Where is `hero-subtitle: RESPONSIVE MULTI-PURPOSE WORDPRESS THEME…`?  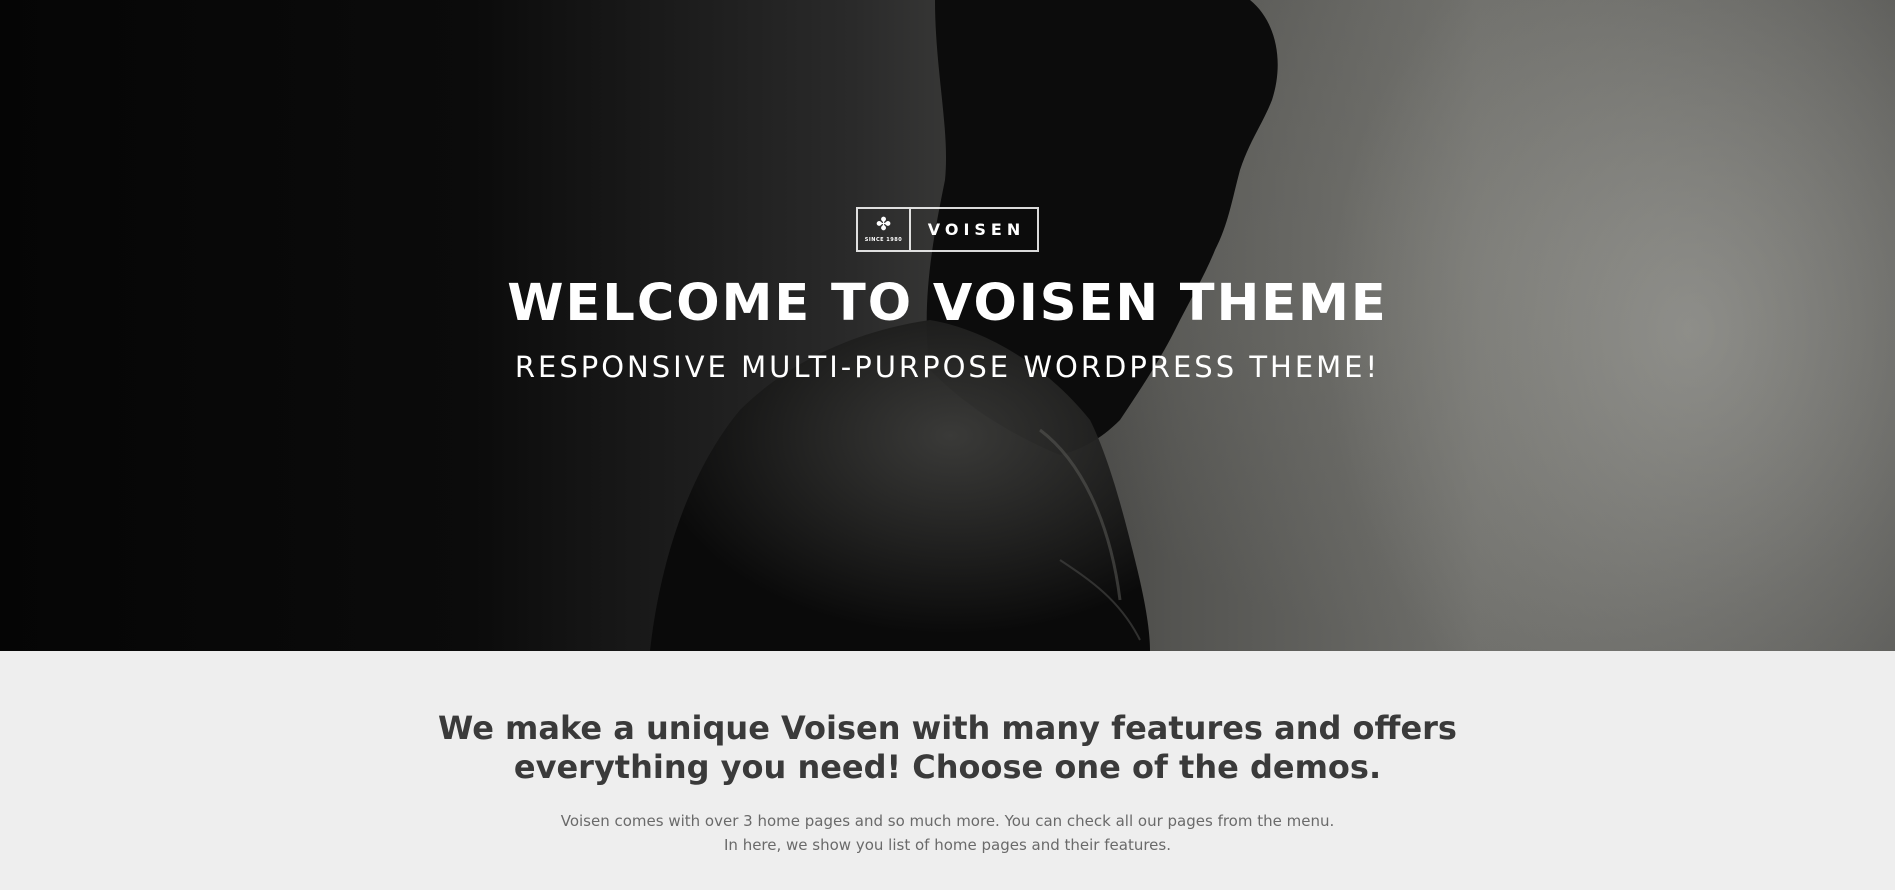 hero-subtitle: RESPONSIVE MULTI-PURPOSE WORDPRESS THEME… is located at coordinates (947, 367).